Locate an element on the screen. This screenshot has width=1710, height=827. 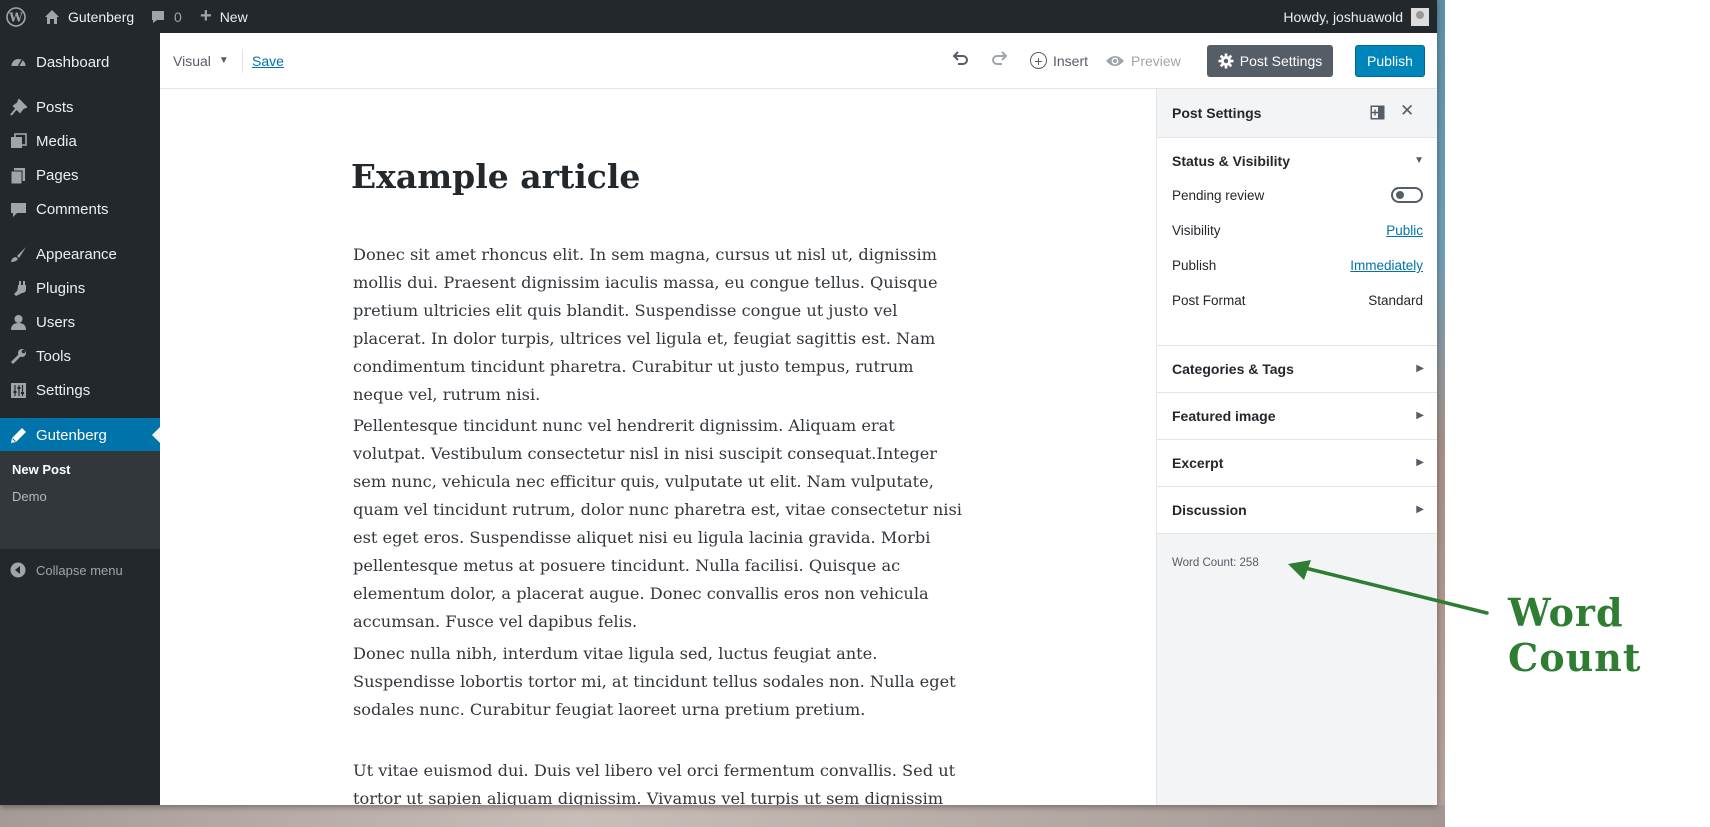
panel-title: Excerpt is located at coordinates (1198, 463).